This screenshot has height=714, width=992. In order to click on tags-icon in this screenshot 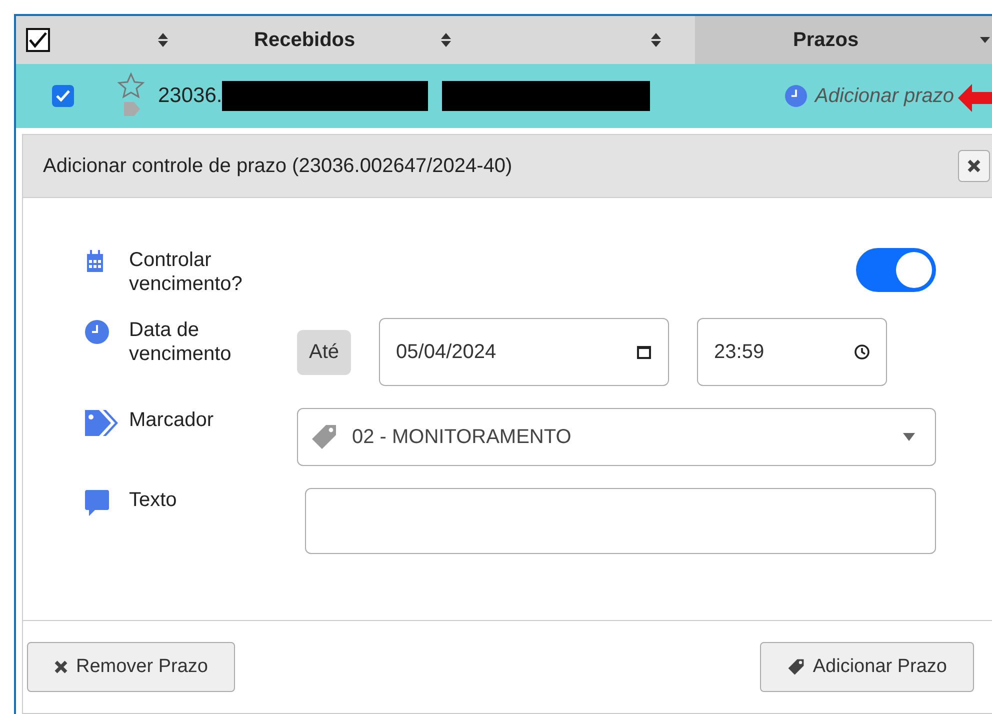, I will do `click(102, 423)`.